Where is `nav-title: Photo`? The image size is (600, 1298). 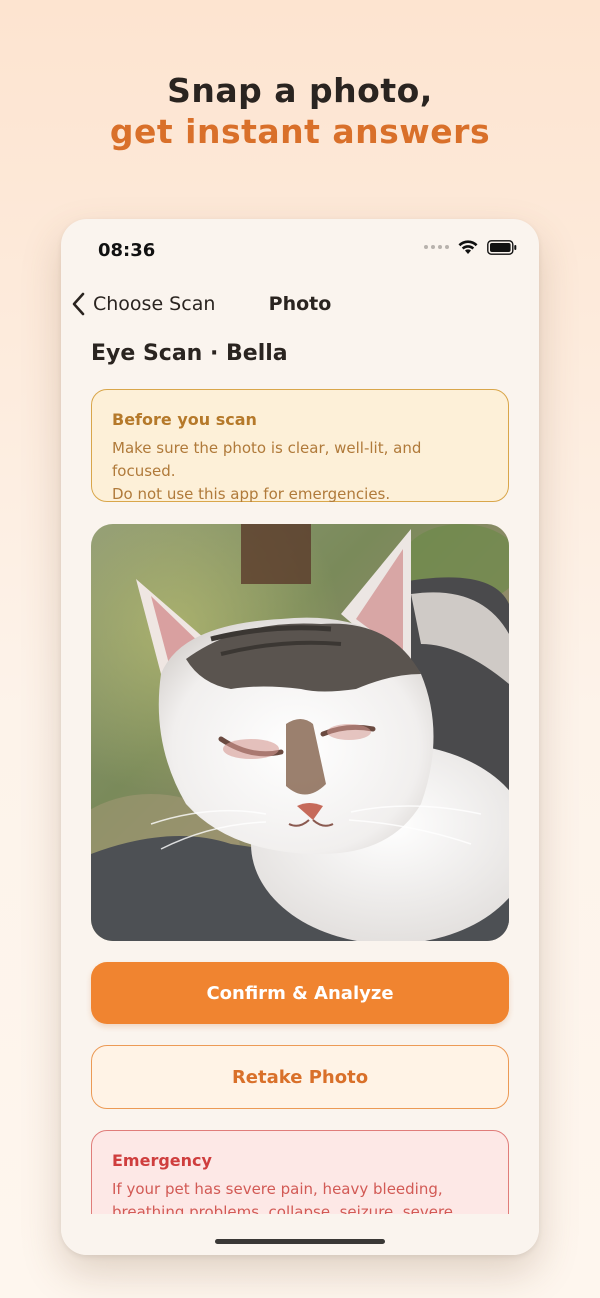 nav-title: Photo is located at coordinates (300, 304).